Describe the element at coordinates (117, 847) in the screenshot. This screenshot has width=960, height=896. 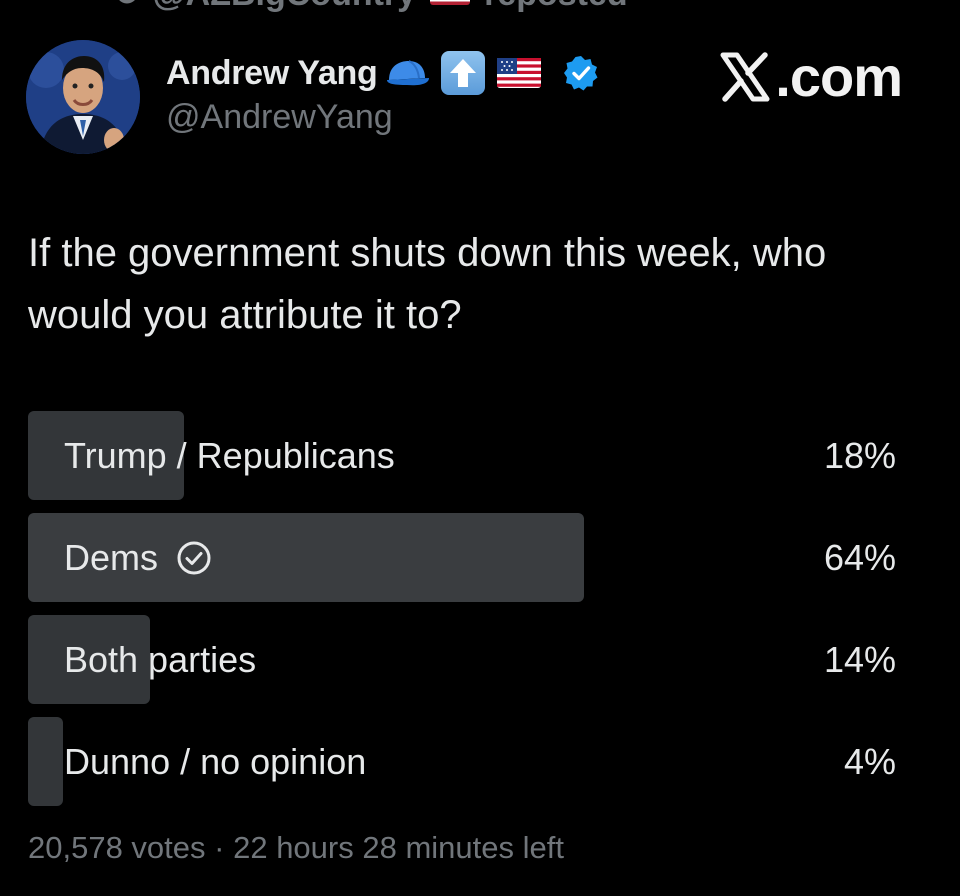
I see `poll-vote-count: 20,578 votes` at that location.